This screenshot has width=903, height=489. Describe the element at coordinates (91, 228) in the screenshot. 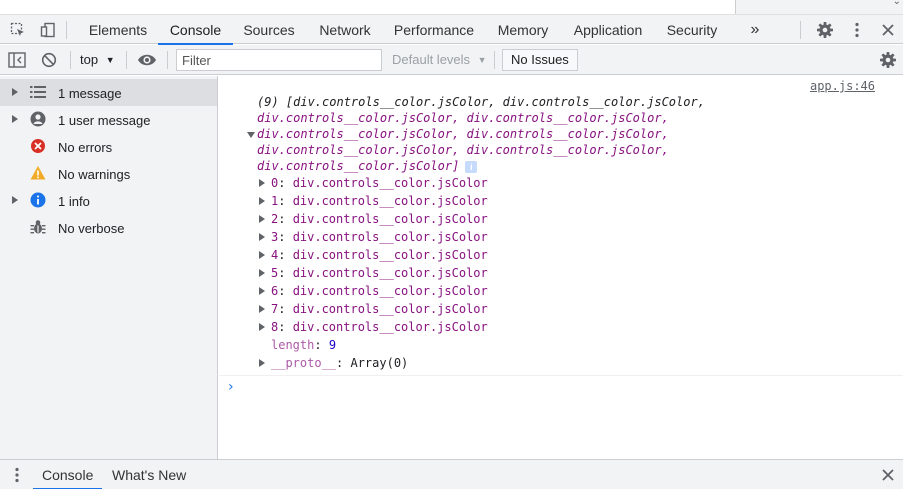

I see `sidebar-item-label: No verbose` at that location.